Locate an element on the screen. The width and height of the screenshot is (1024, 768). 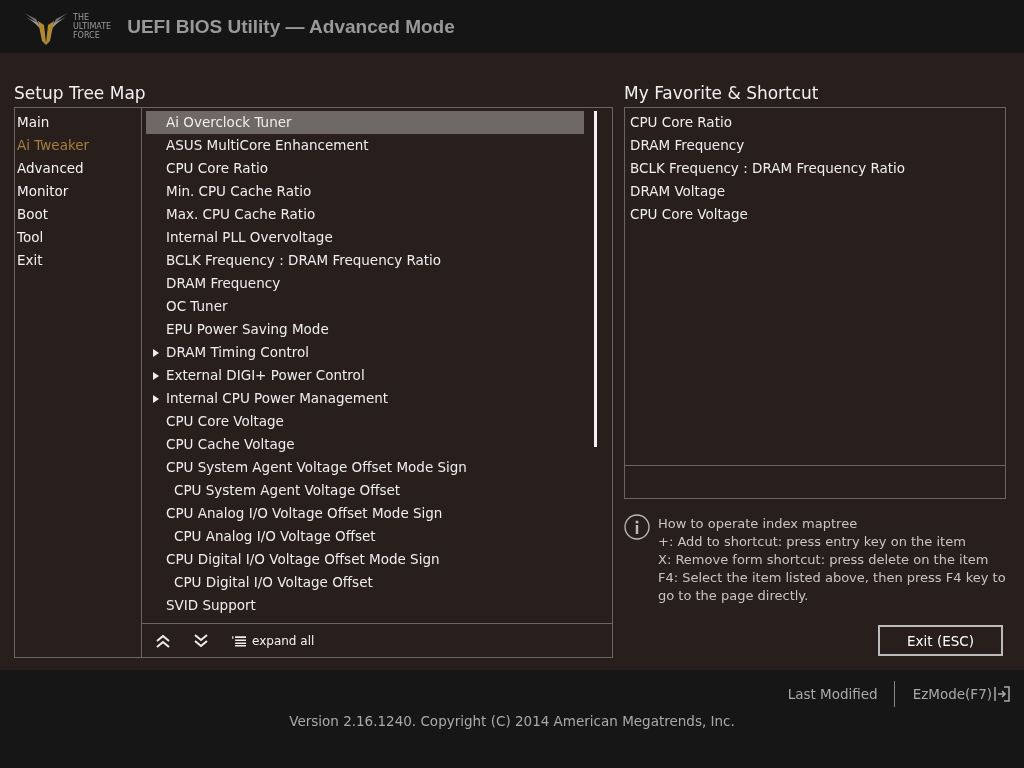
shortcut-item: DRAM Frequency is located at coordinates (817, 145).